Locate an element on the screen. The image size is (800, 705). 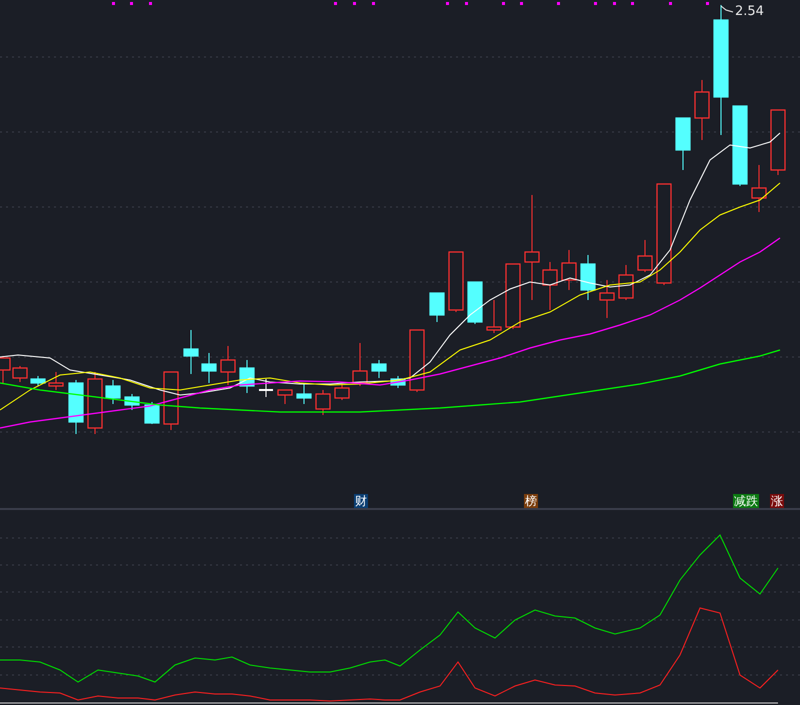
doji-candle is located at coordinates (266, 388).